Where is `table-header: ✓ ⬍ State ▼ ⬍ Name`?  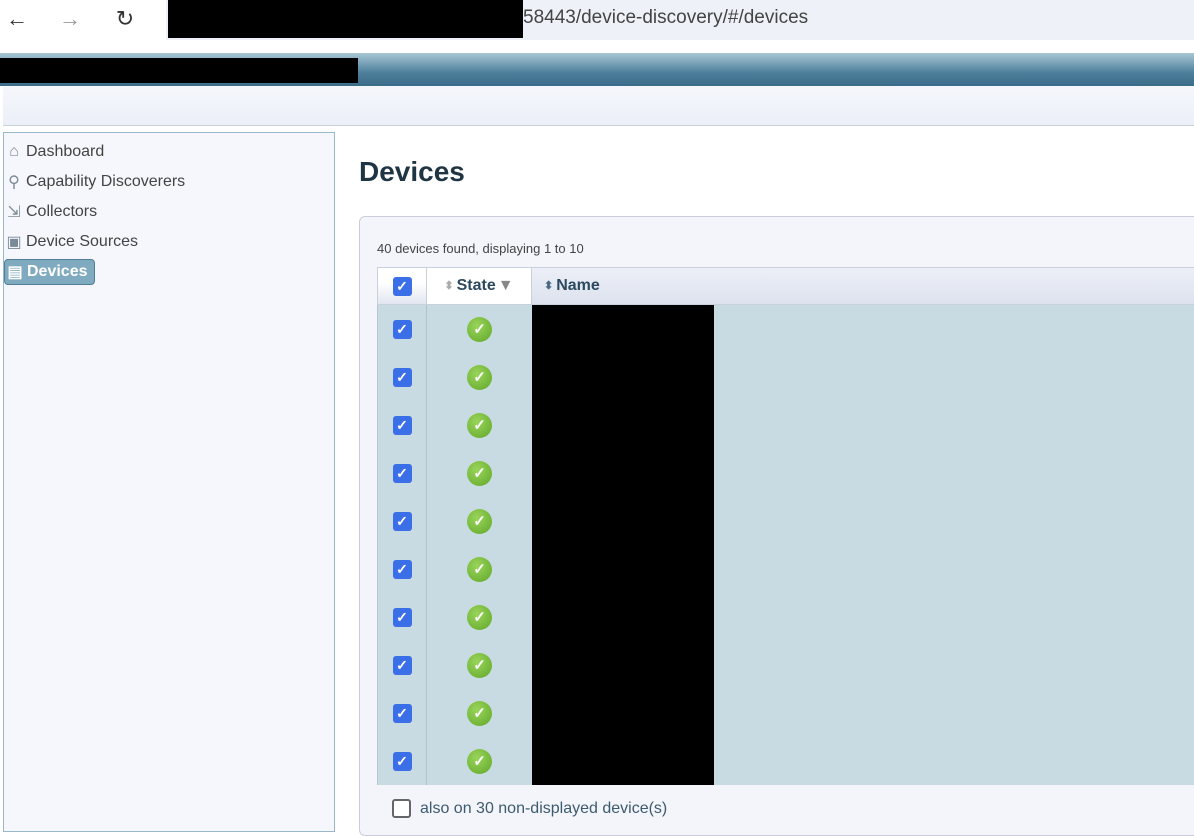
table-header: ✓ ⬍ State ▼ ⬍ Name is located at coordinates (785, 286).